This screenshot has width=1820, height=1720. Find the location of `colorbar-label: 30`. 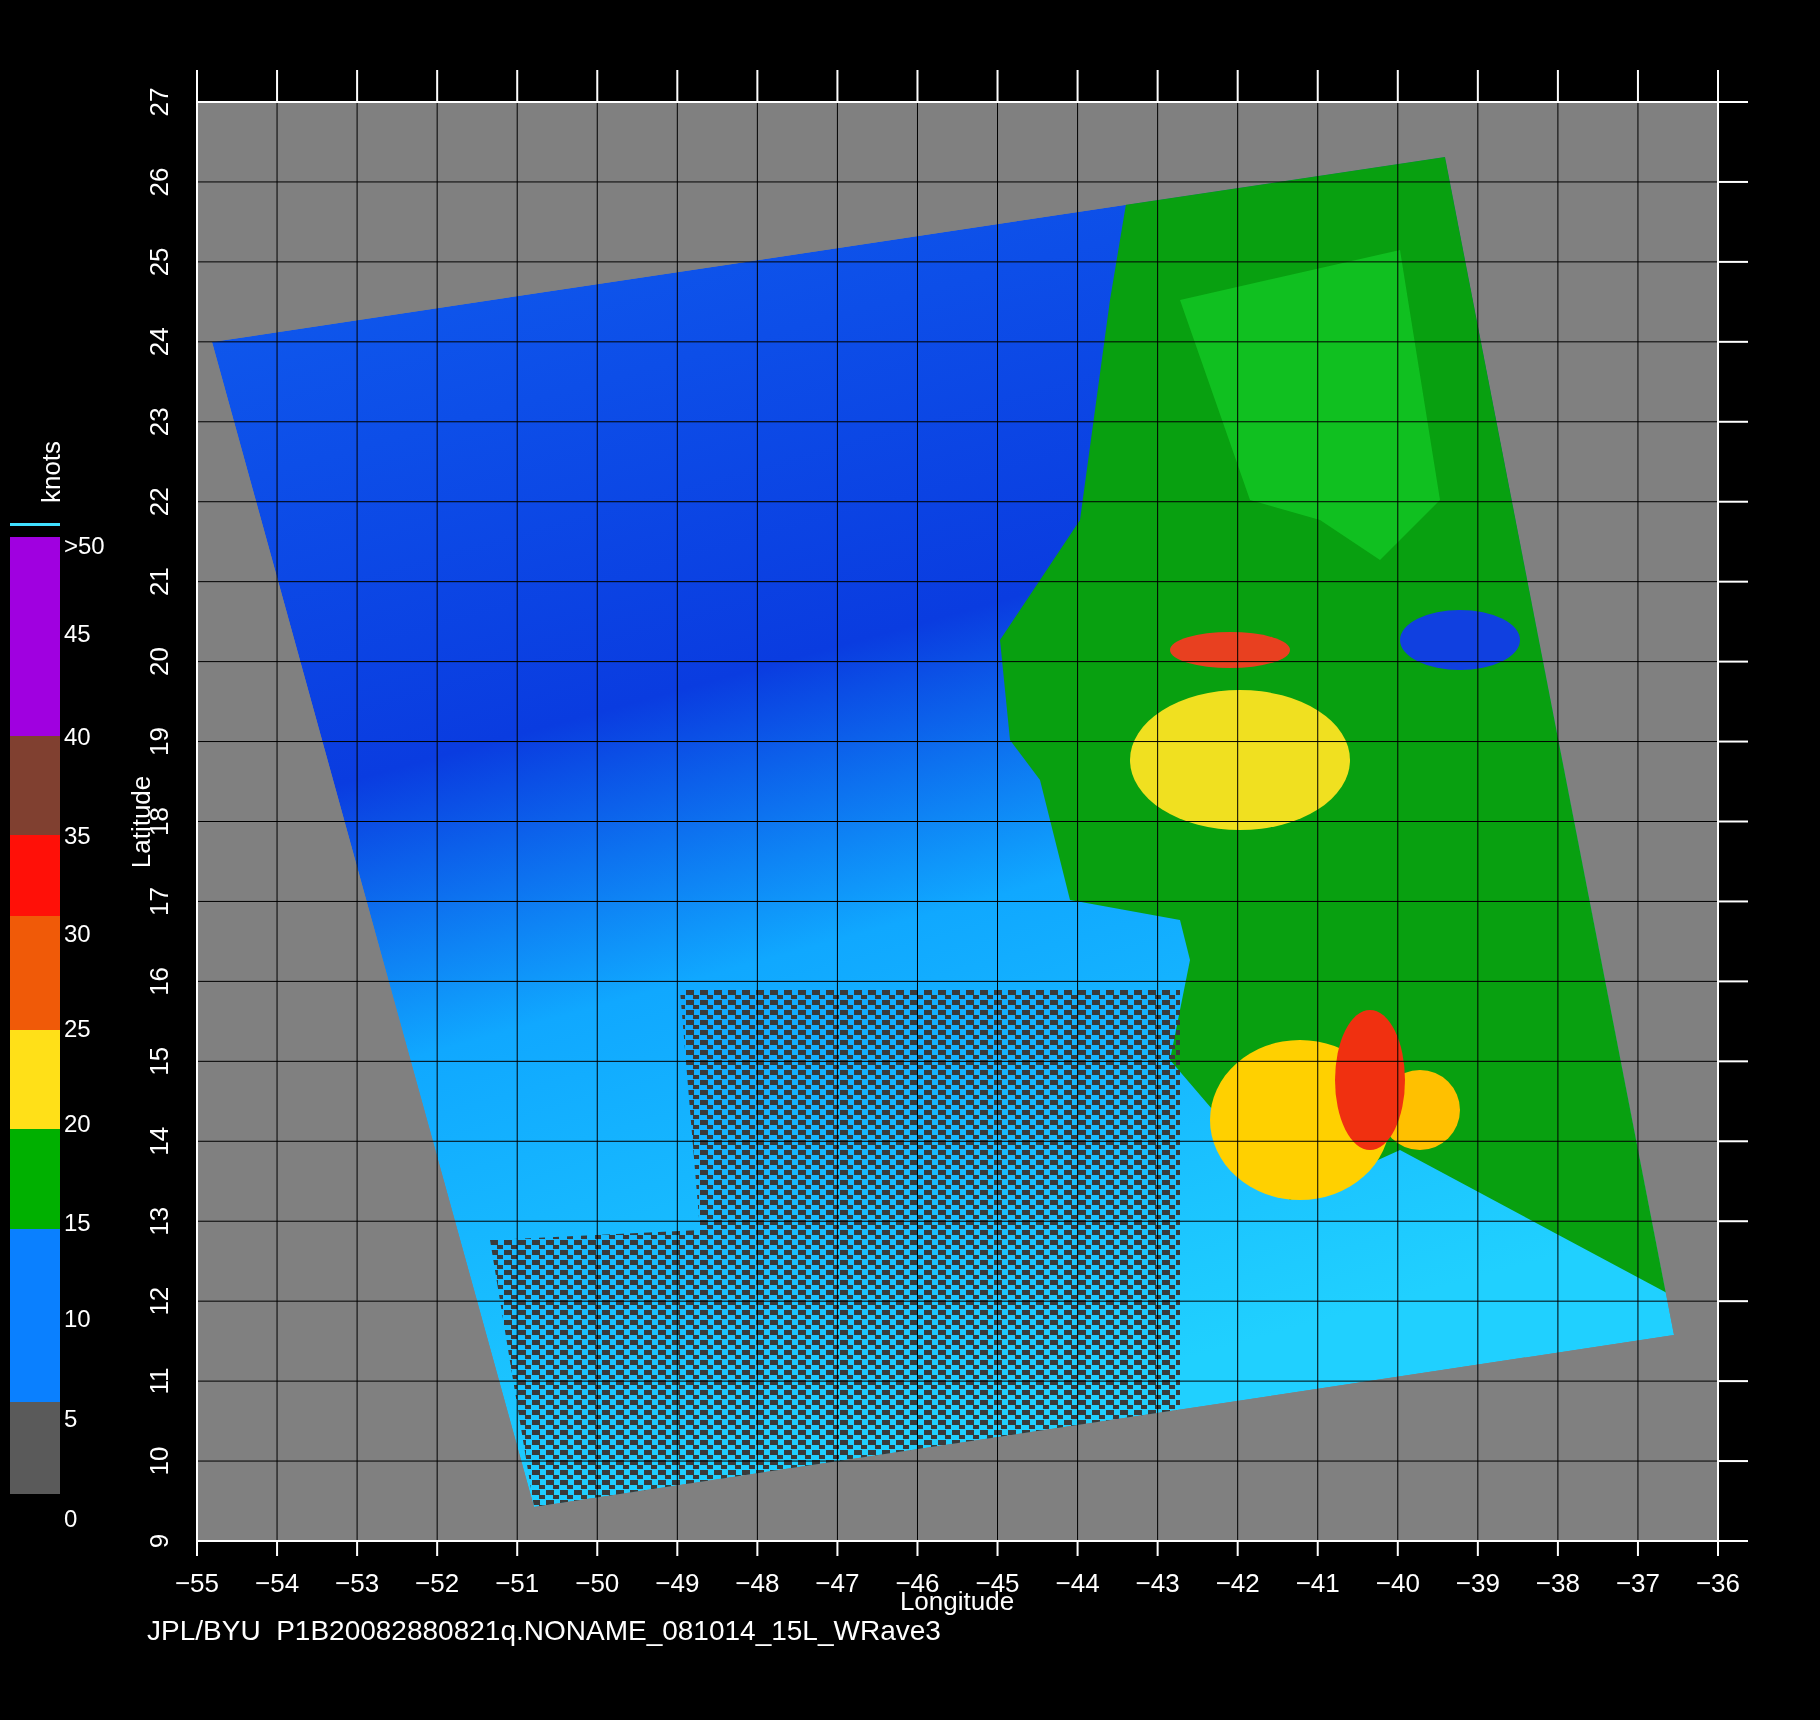

colorbar-label: 30 is located at coordinates (77, 933).